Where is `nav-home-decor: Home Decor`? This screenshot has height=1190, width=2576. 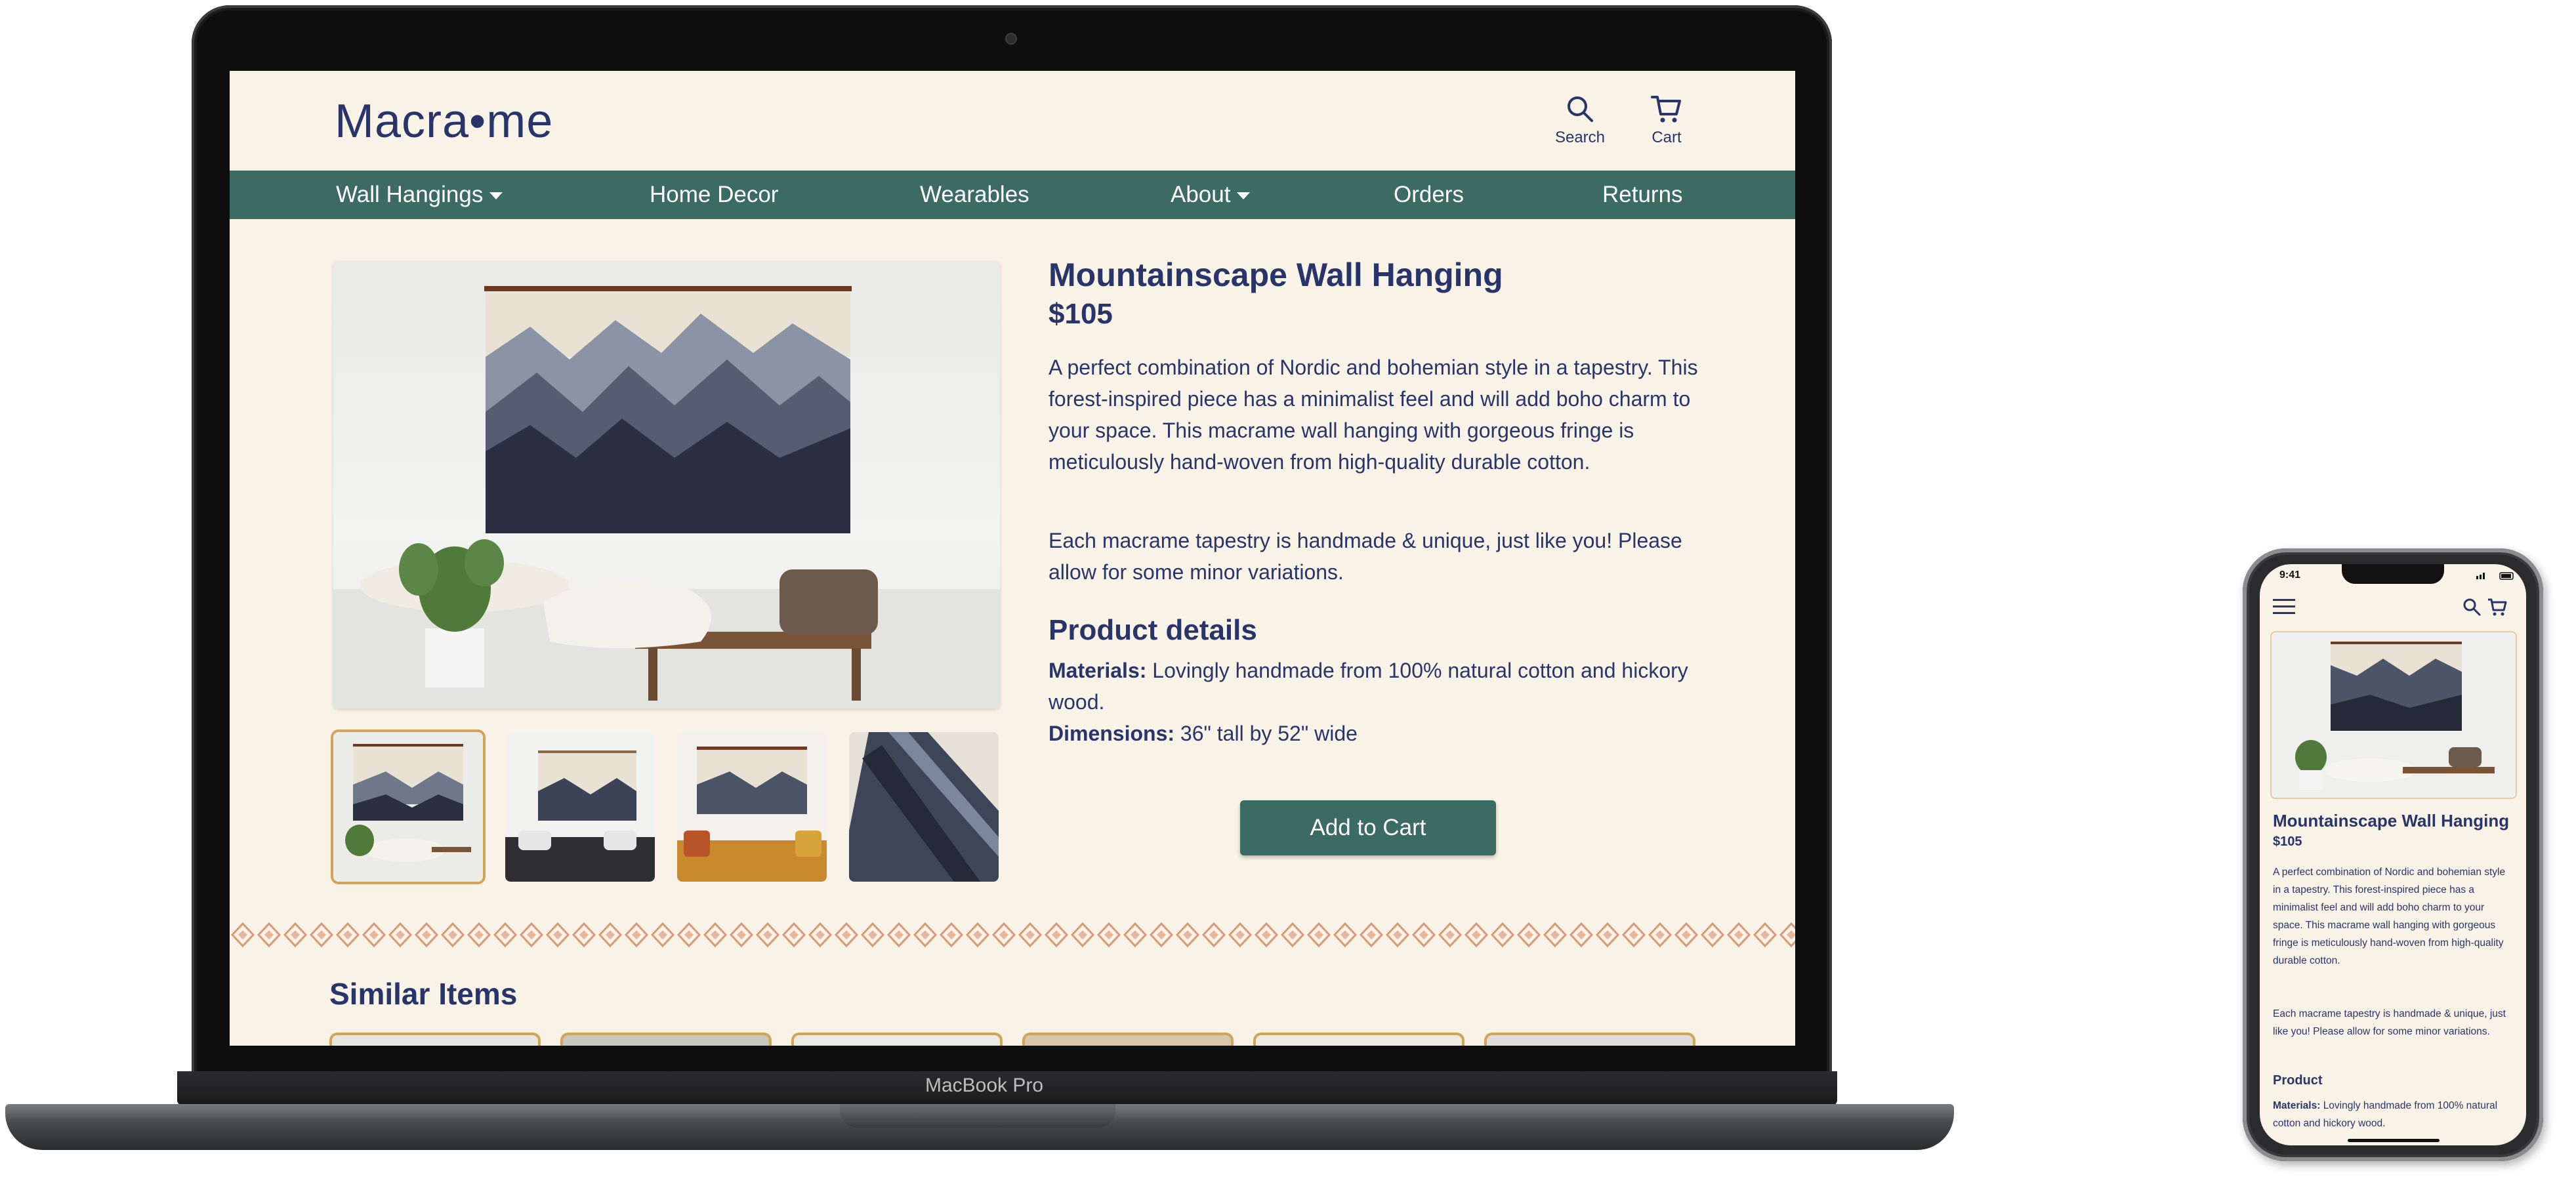 nav-home-decor: Home Decor is located at coordinates (714, 195).